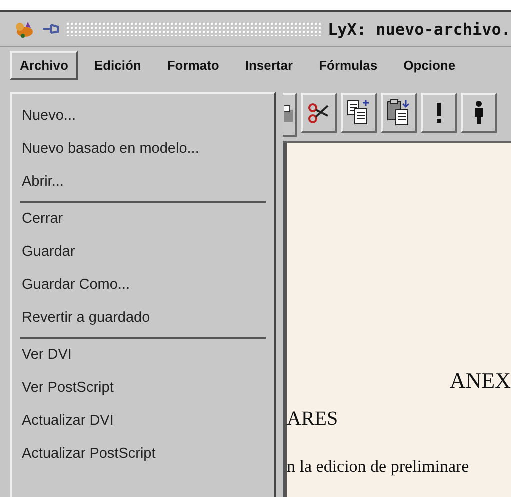 The image size is (511, 497). Describe the element at coordinates (269, 65) in the screenshot. I see `menu-item: Insertar` at that location.